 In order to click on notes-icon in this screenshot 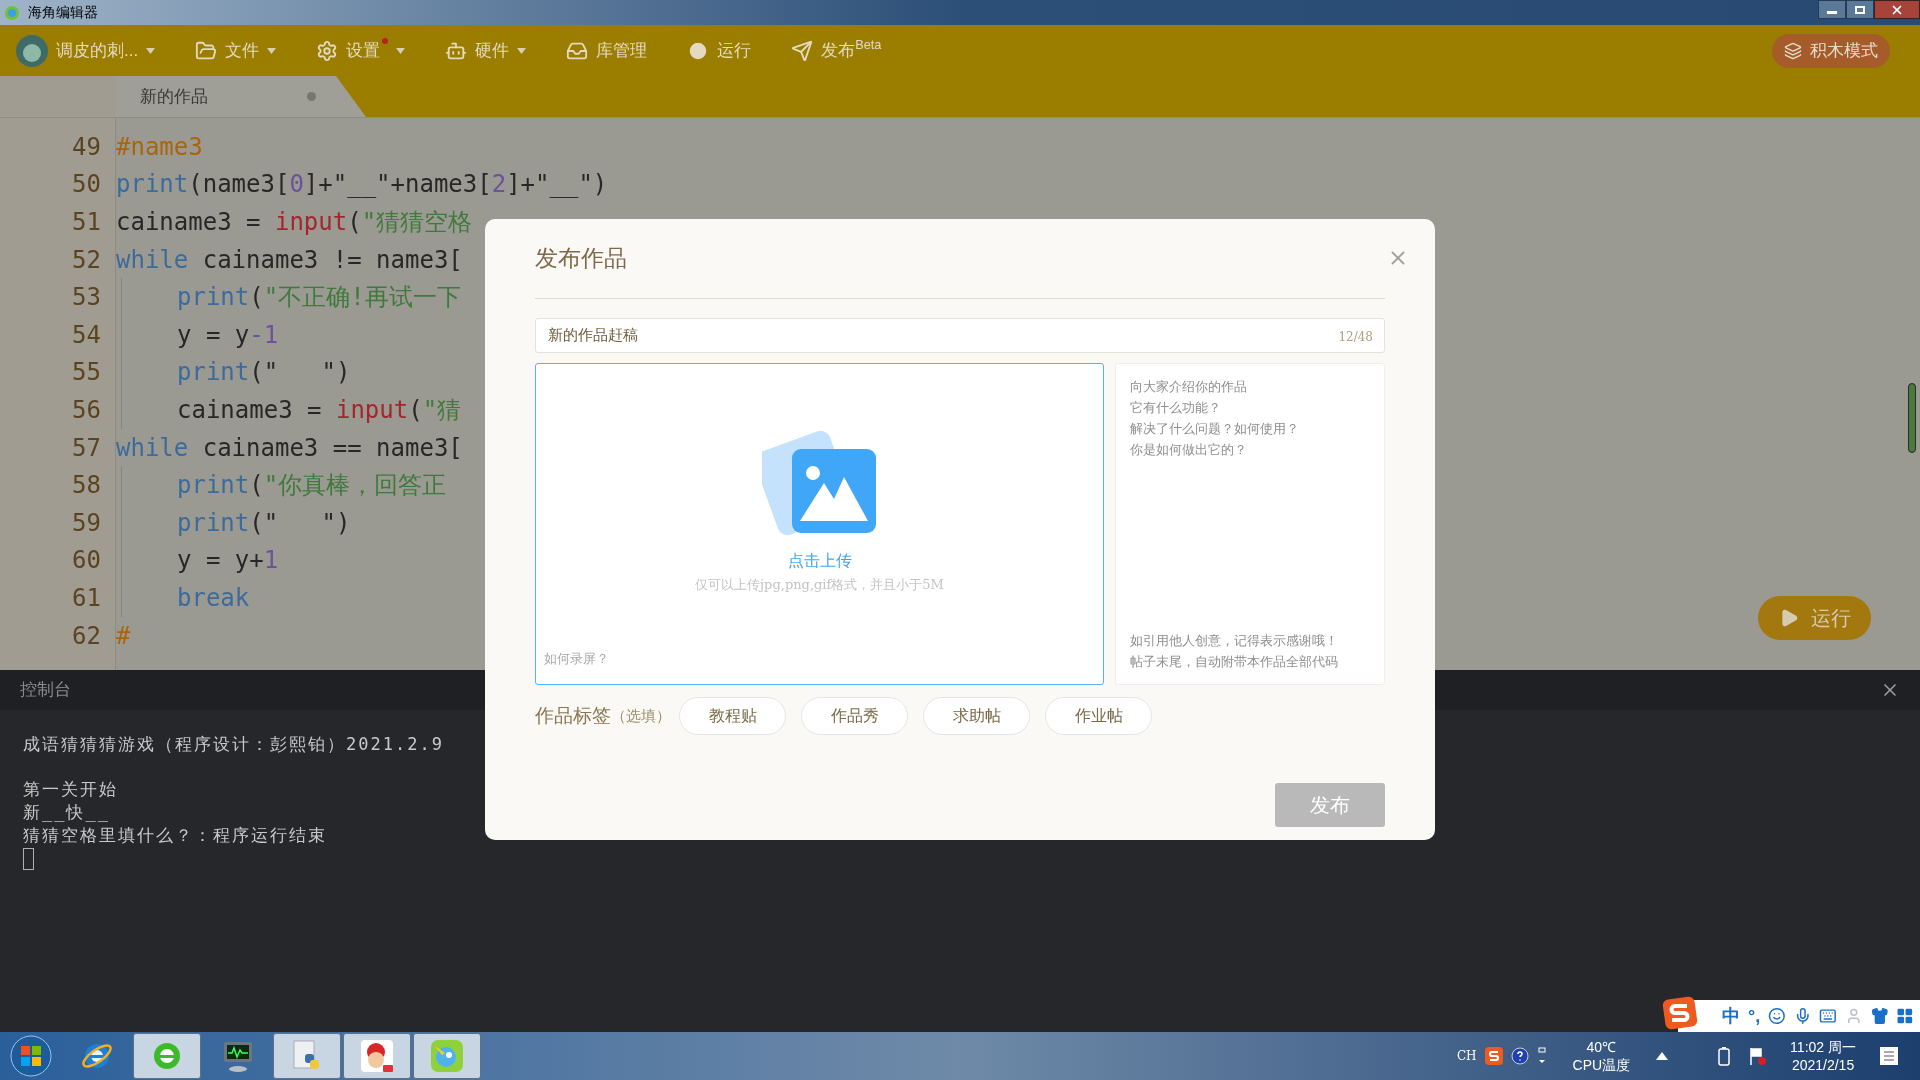, I will do `click(1889, 1056)`.